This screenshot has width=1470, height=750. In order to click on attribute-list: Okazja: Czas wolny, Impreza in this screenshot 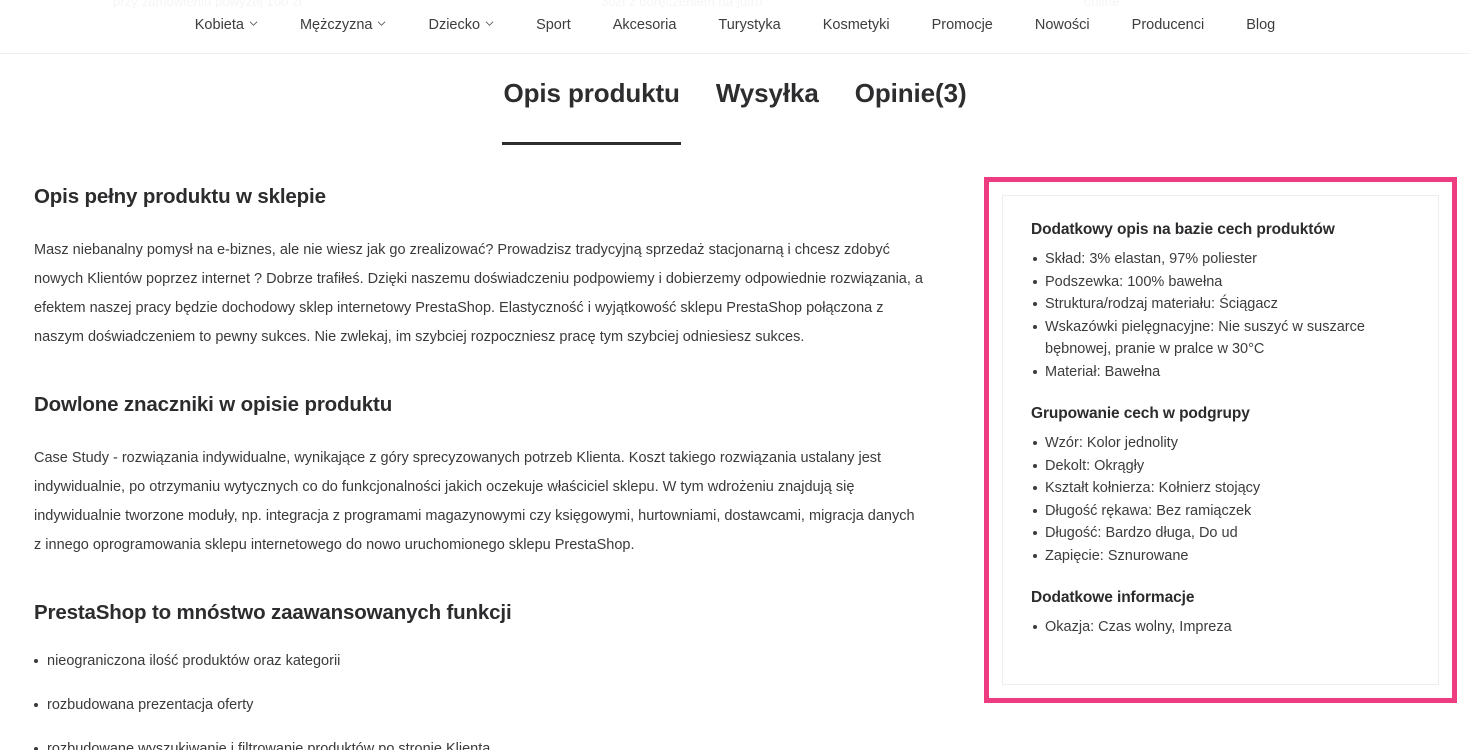, I will do `click(1220, 627)`.